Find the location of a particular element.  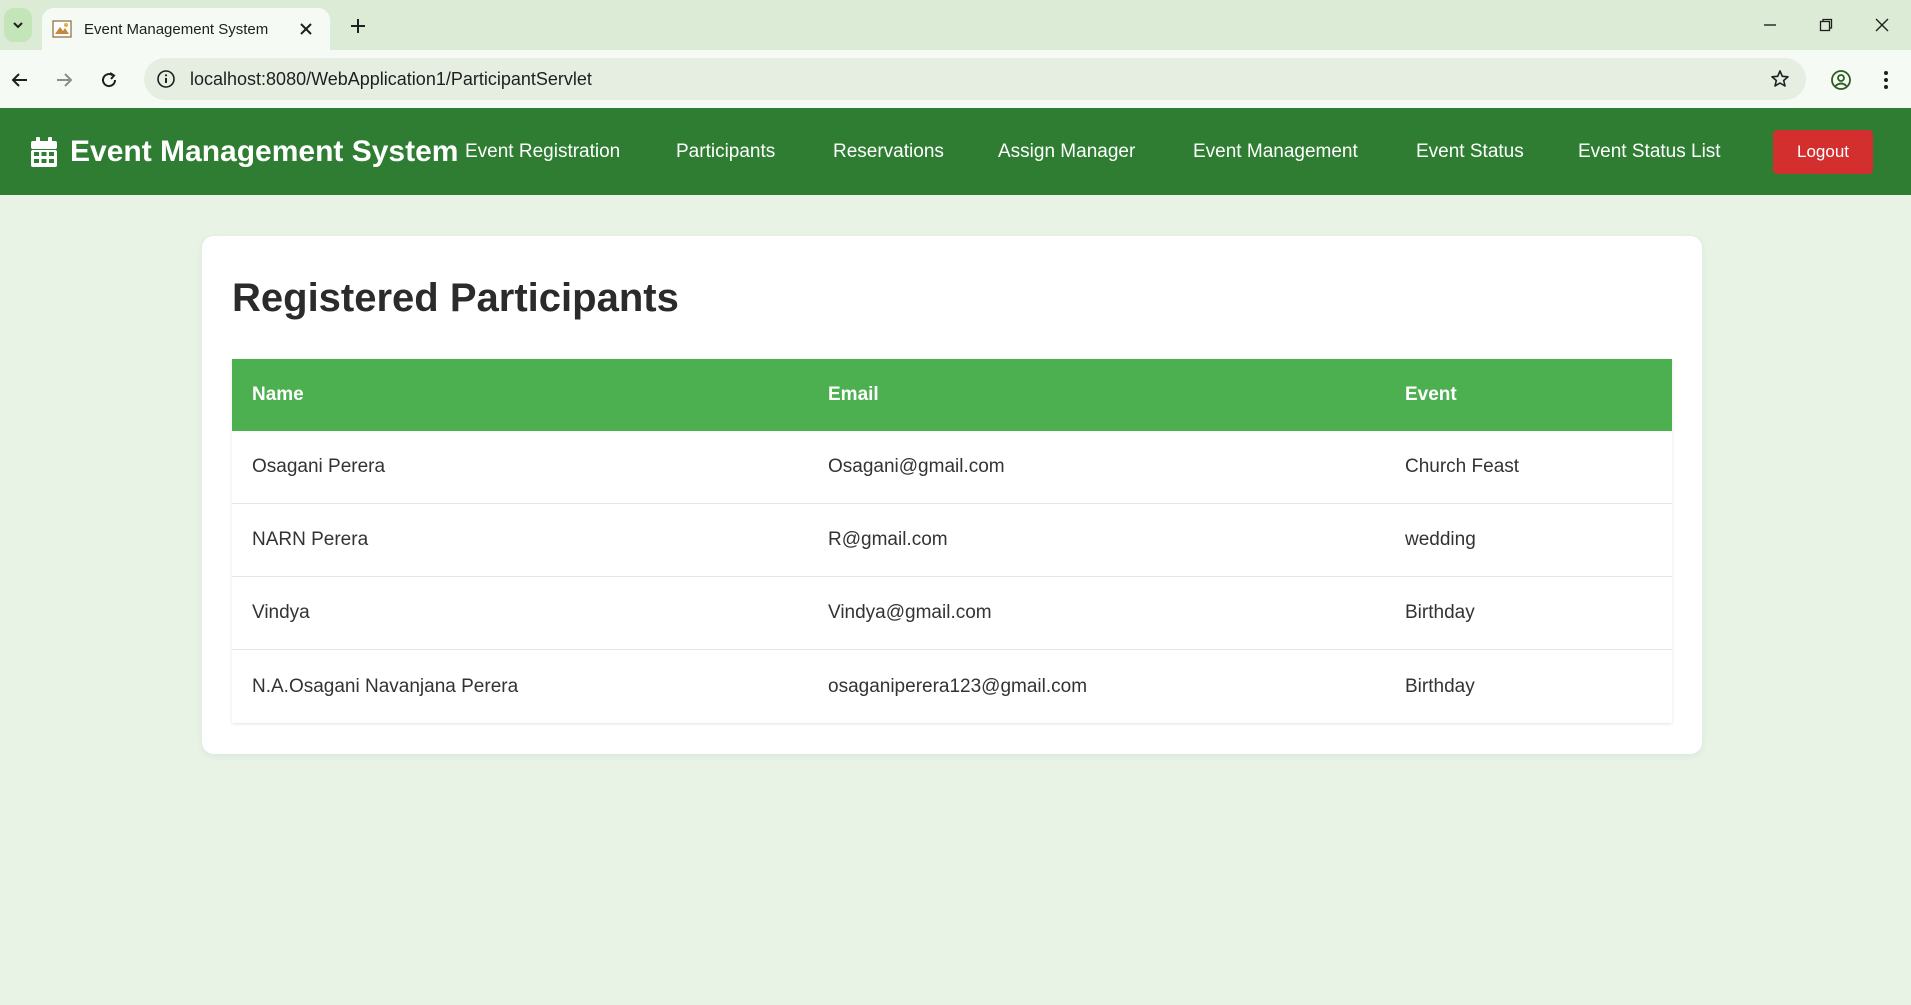

cell-event: Church Feast is located at coordinates (1462, 466).